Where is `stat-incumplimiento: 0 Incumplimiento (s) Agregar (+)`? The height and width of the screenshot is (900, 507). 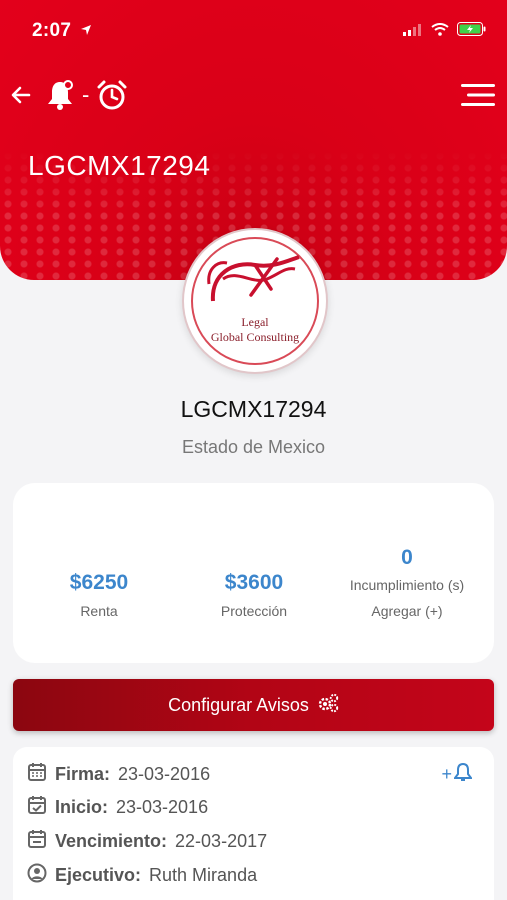
stat-incumplimiento: 0 Incumplimiento (s) Agregar (+) is located at coordinates (407, 582).